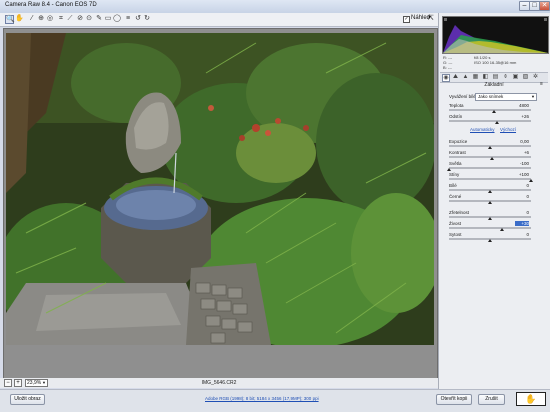 This screenshot has height=412, width=550. What do you see at coordinates (449, 169) in the screenshot?
I see `slider-thumb-svetla` at bounding box center [449, 169].